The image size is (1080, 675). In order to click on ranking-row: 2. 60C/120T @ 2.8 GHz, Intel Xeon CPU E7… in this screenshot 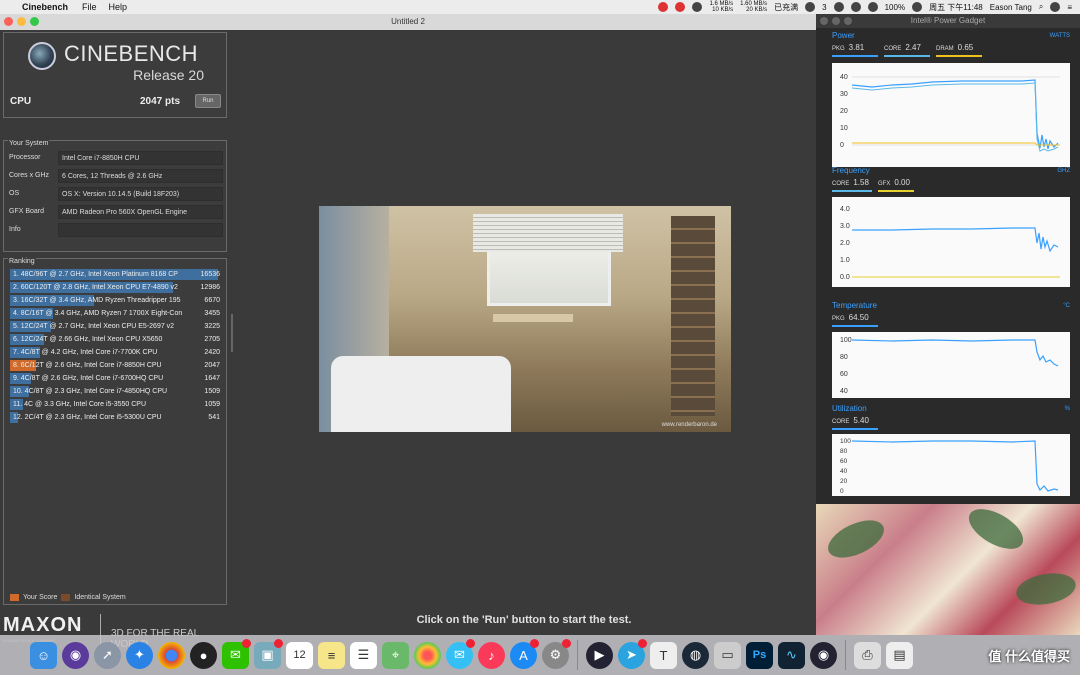, I will do `click(116, 287)`.